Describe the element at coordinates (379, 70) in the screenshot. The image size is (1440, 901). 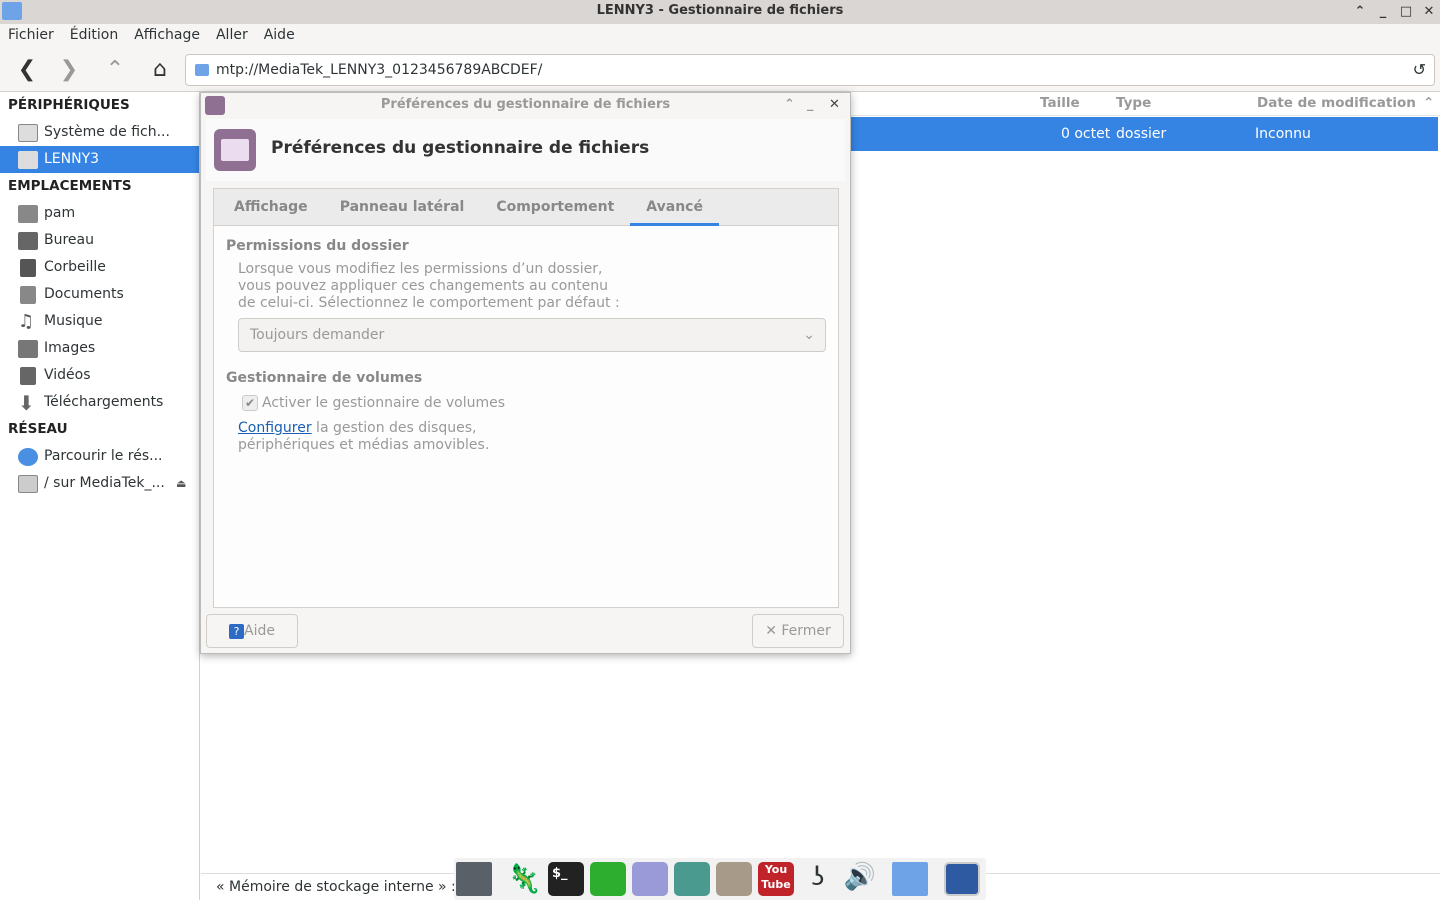
I see `location-text: mtp://MediaTek_LENNY3_0123456789ABCDEF/` at that location.